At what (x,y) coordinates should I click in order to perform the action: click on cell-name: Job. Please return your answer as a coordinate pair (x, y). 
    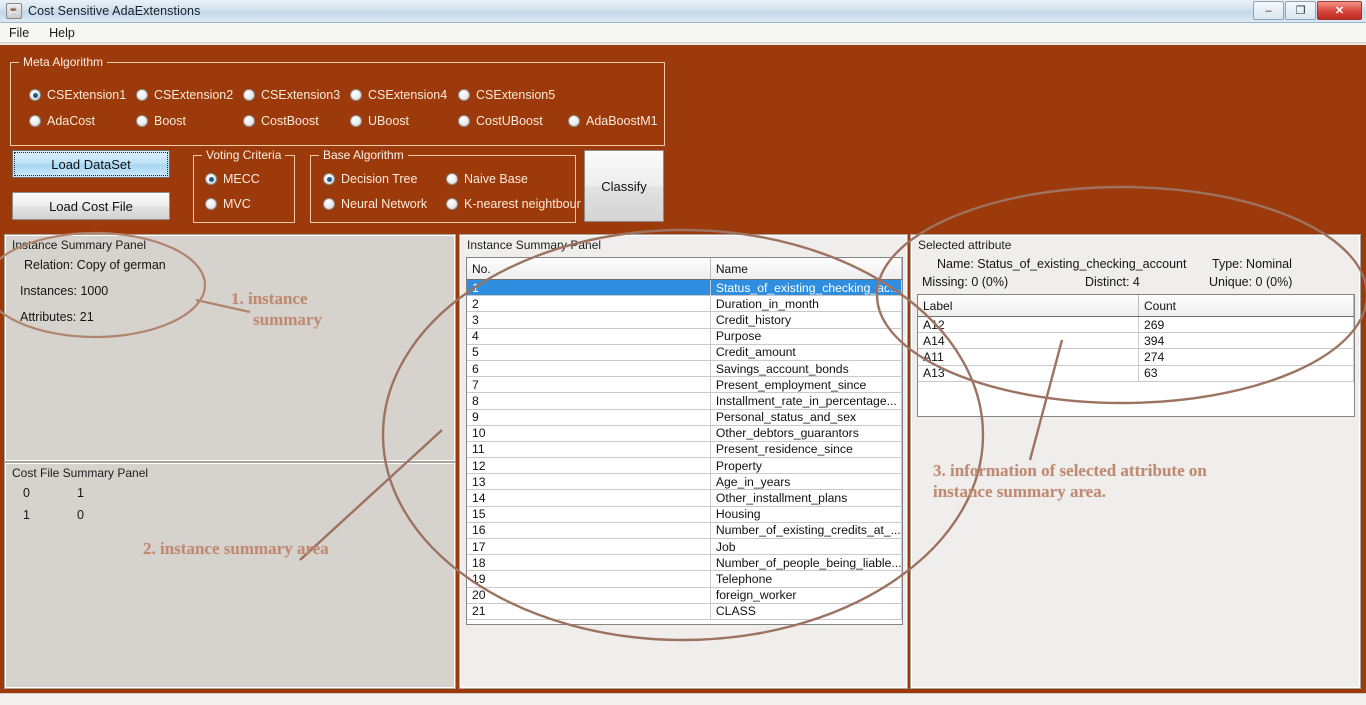
    Looking at the image, I should click on (806, 547).